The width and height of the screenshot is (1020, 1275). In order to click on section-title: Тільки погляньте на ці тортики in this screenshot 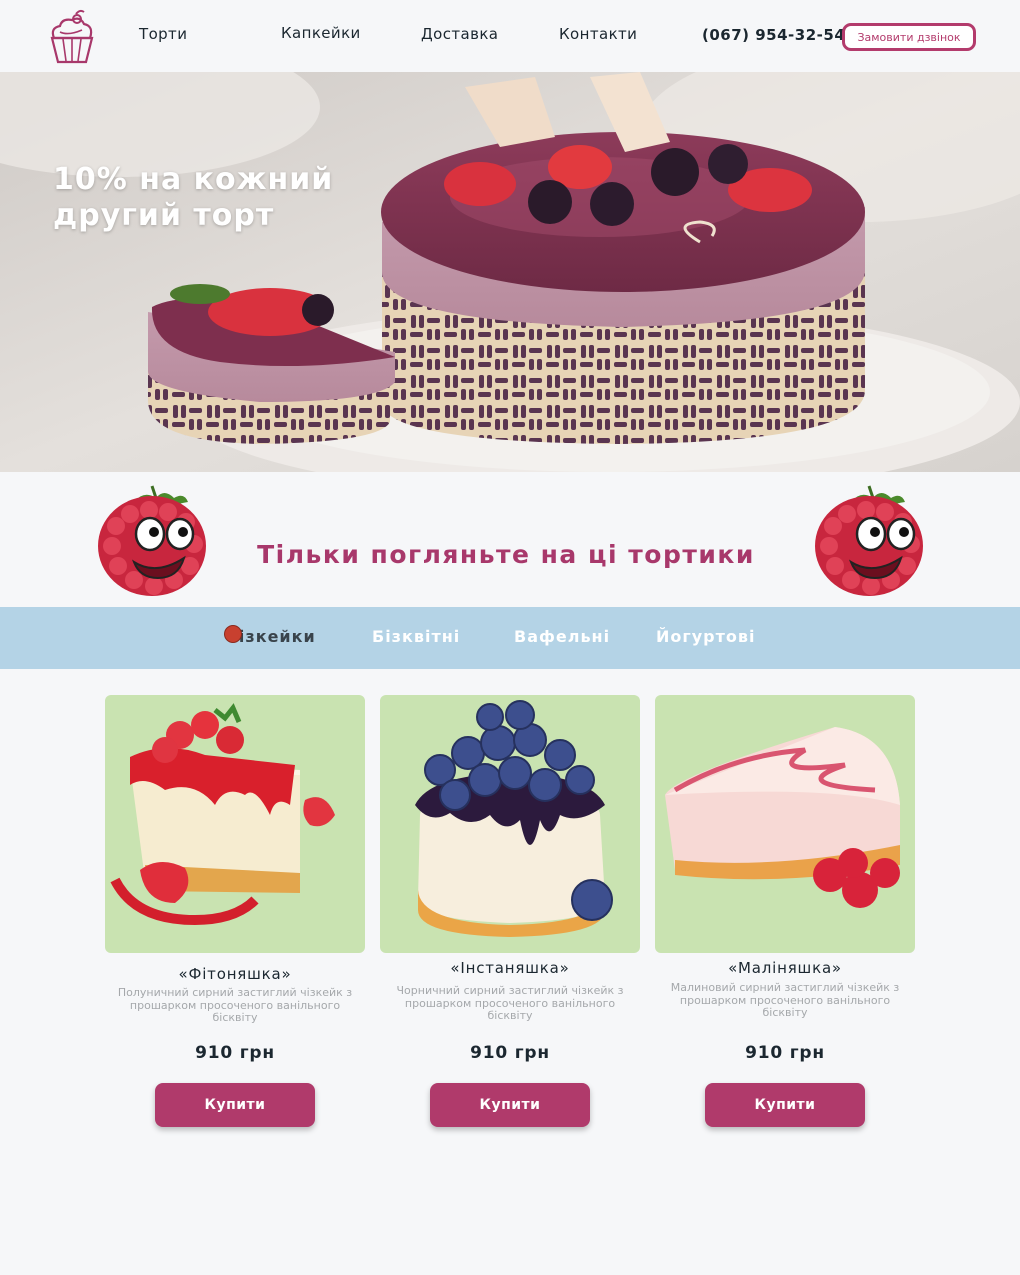, I will do `click(506, 554)`.